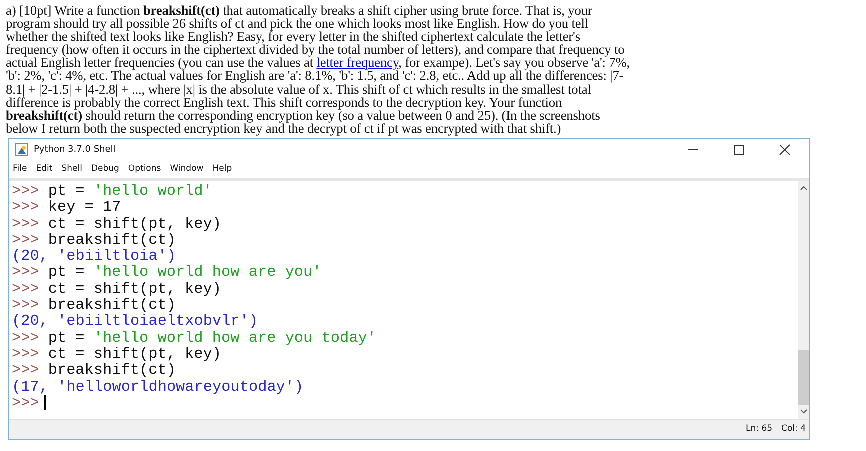 This screenshot has height=451, width=866. What do you see at coordinates (357, 62) in the screenshot?
I see `letter-frequency-link: letter frequency` at bounding box center [357, 62].